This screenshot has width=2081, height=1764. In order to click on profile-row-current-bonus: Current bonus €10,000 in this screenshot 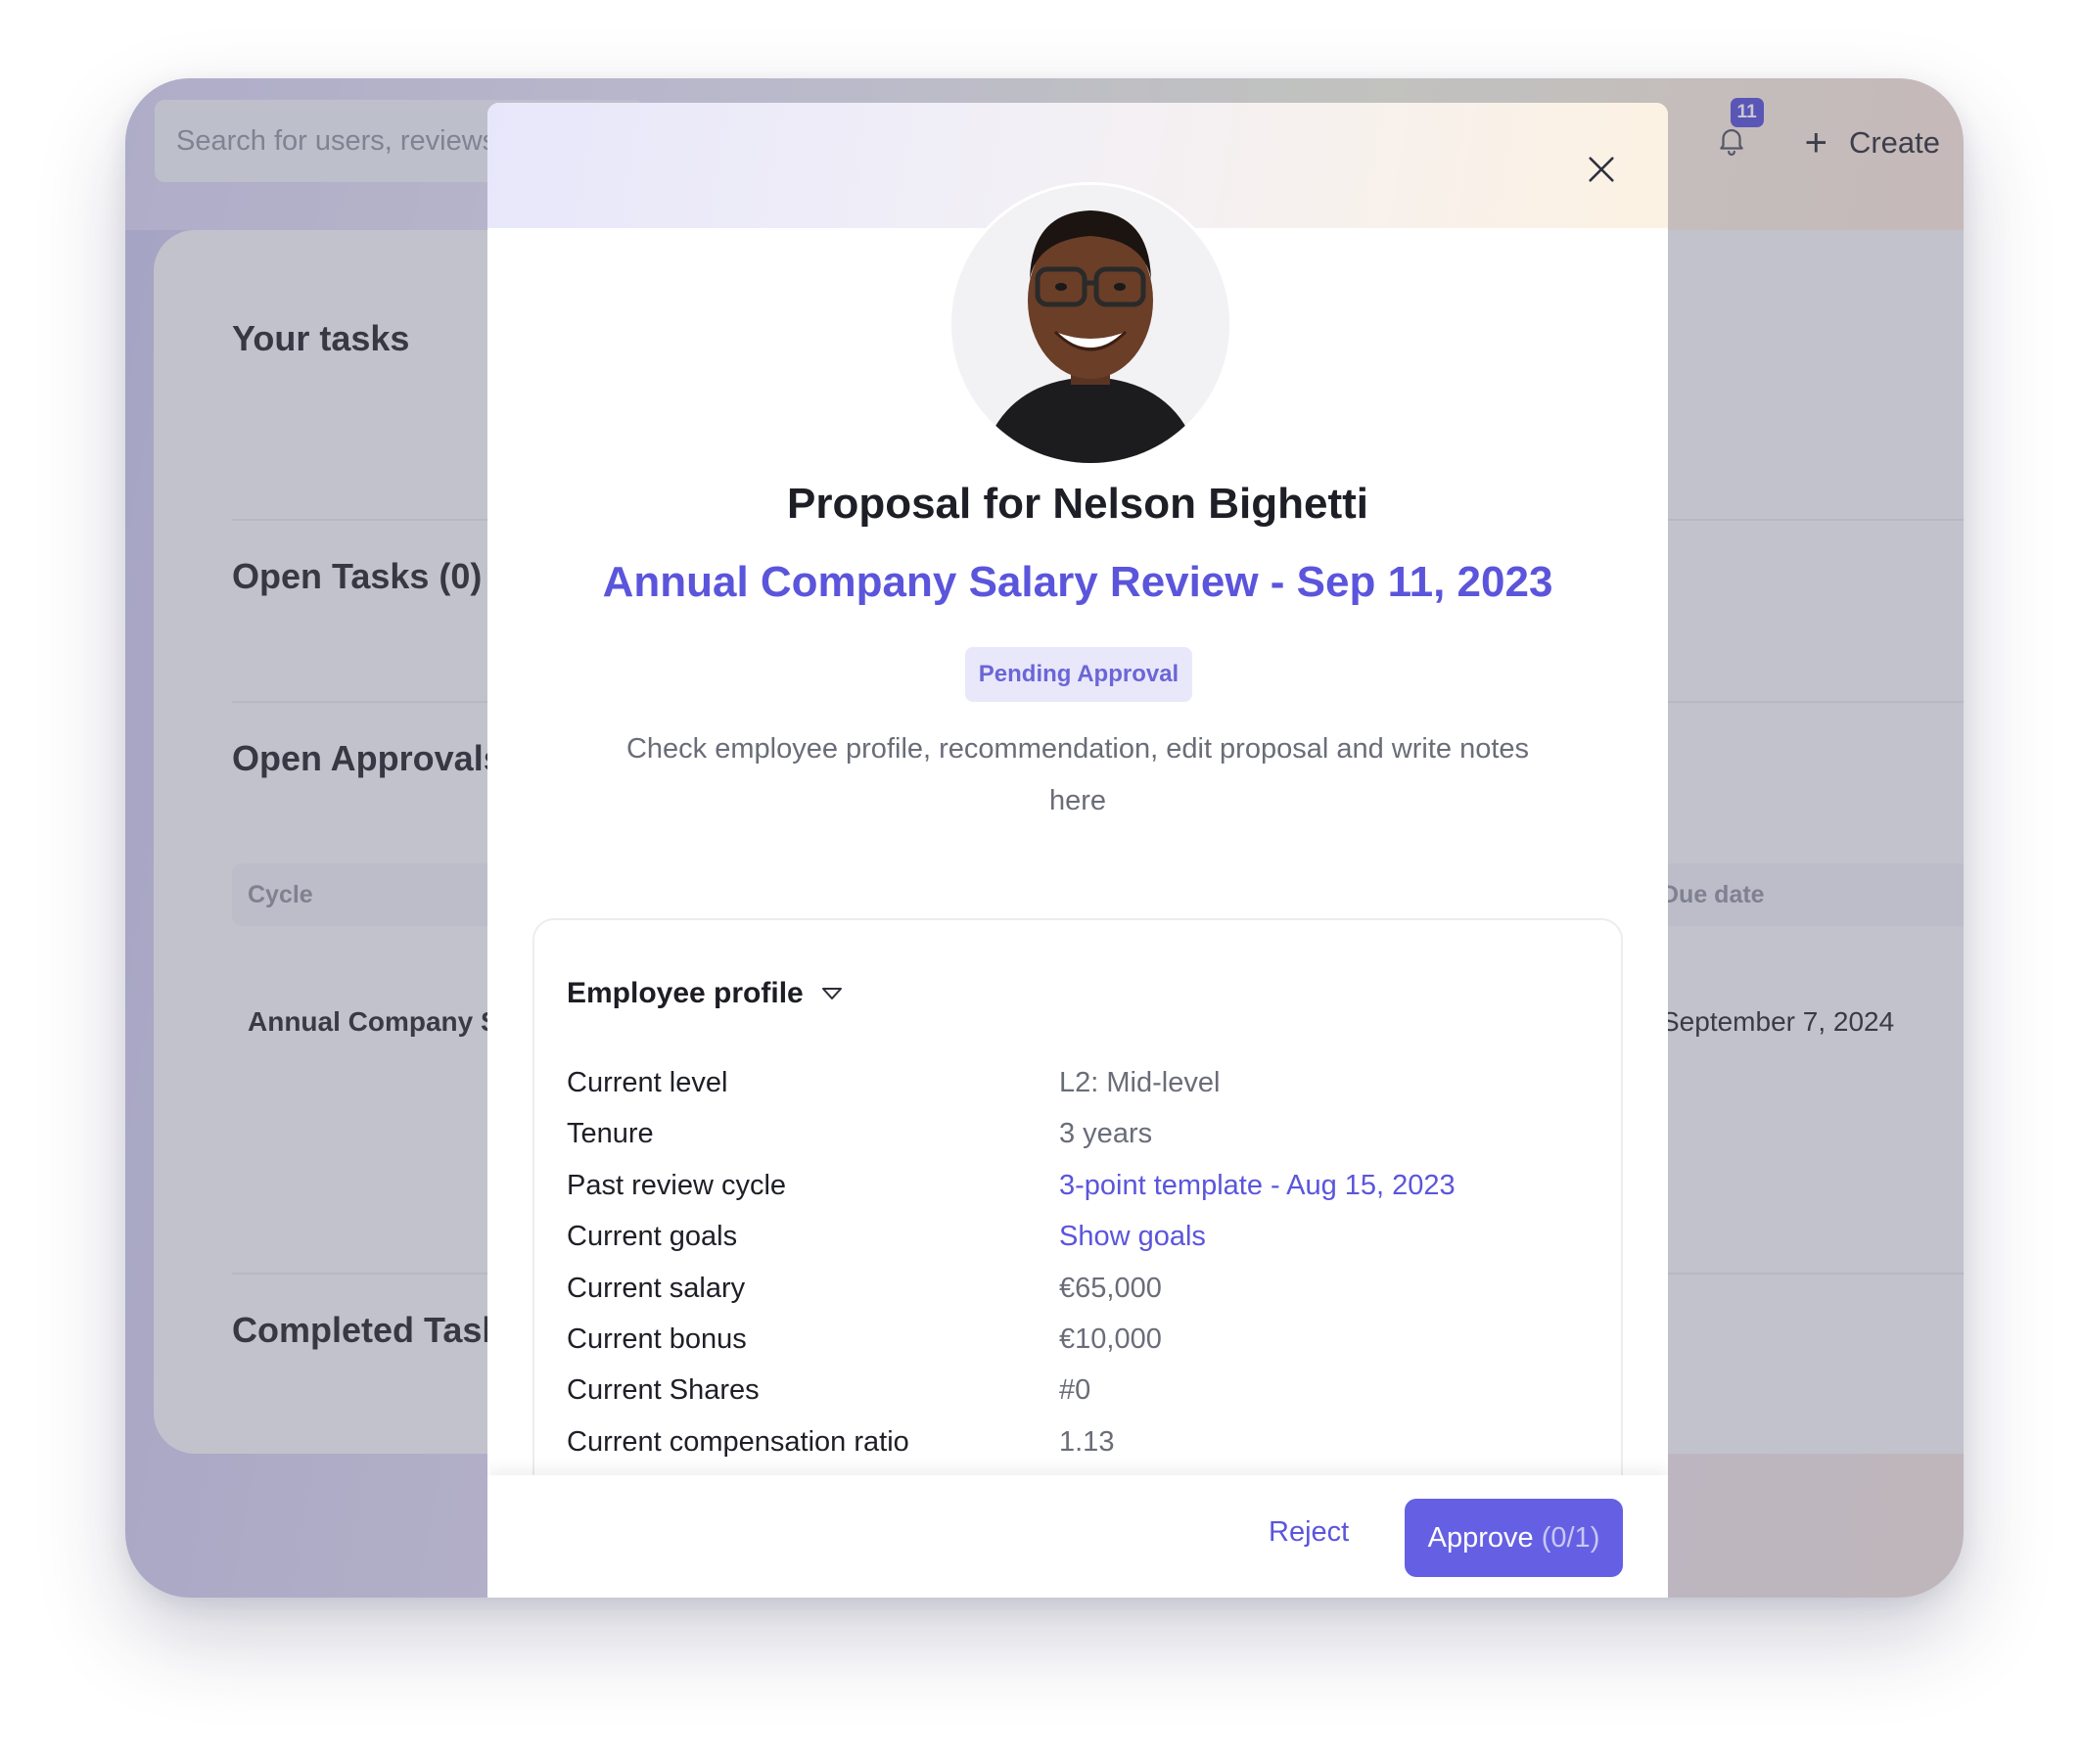, I will do `click(1076, 1348)`.